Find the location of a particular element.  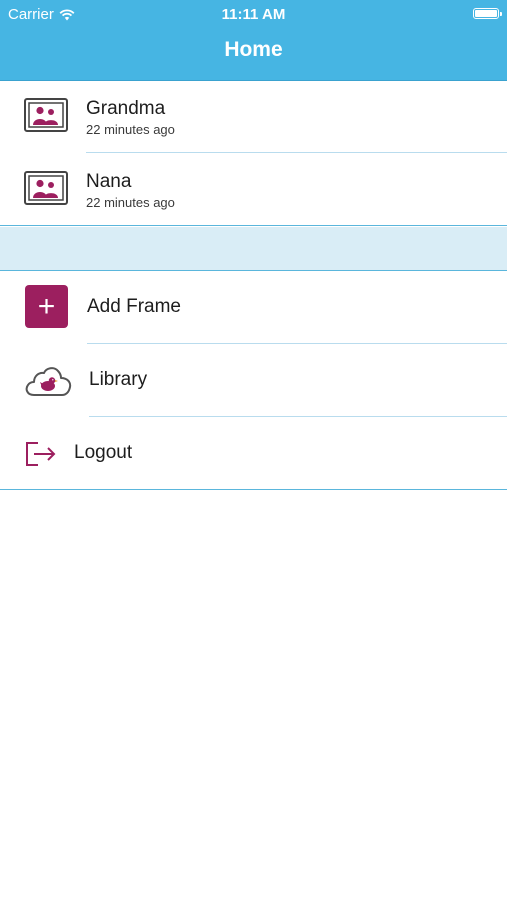

battery-icon is located at coordinates (487, 13).